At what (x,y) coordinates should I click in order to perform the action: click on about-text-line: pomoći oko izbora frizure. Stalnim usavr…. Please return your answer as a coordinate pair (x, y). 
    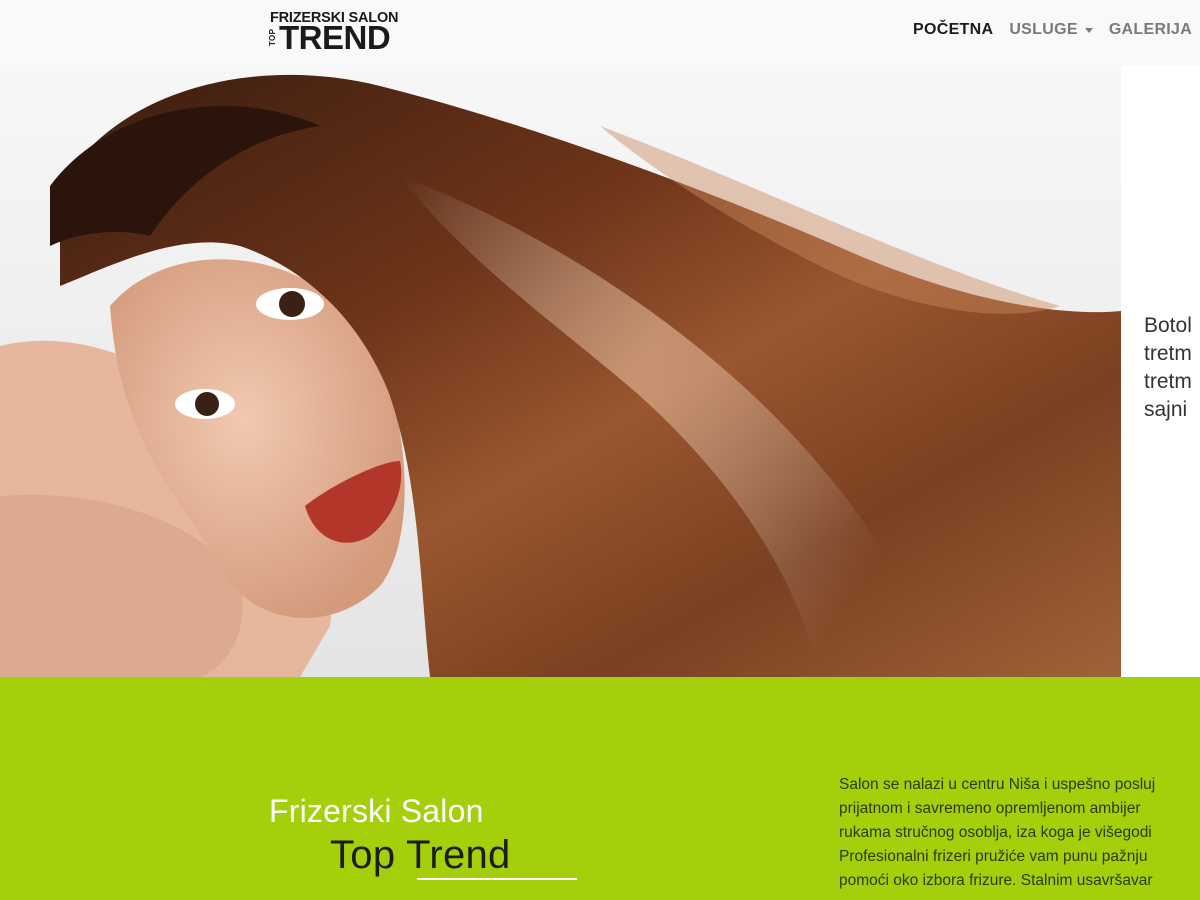
    Looking at the image, I should click on (996, 880).